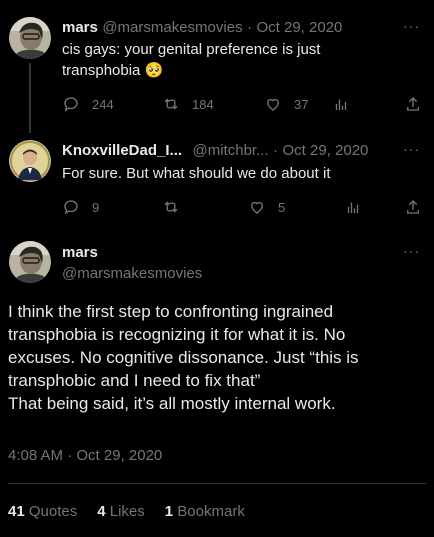 This screenshot has width=434, height=537. Describe the element at coordinates (217, 483) in the screenshot. I see `divider` at that location.